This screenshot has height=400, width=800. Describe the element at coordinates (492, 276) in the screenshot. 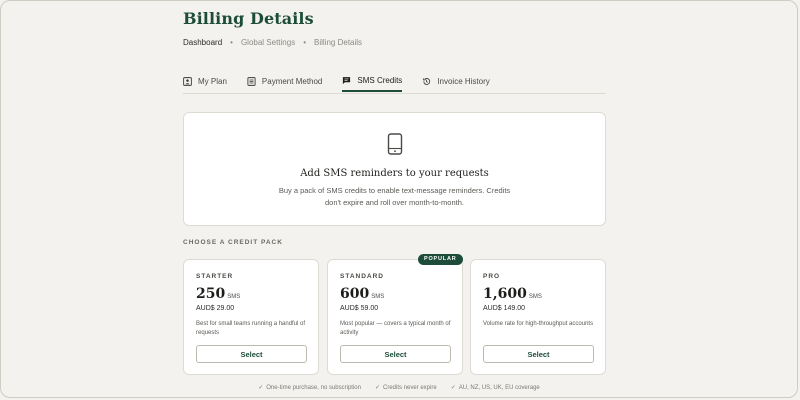

I see `pack-name: PRO` at that location.